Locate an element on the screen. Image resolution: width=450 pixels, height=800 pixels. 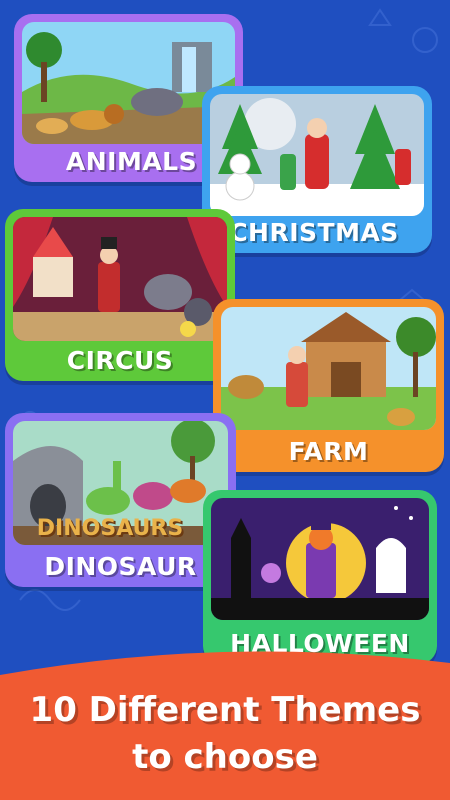
theme-card-farm: FARM is located at coordinates (328, 385).